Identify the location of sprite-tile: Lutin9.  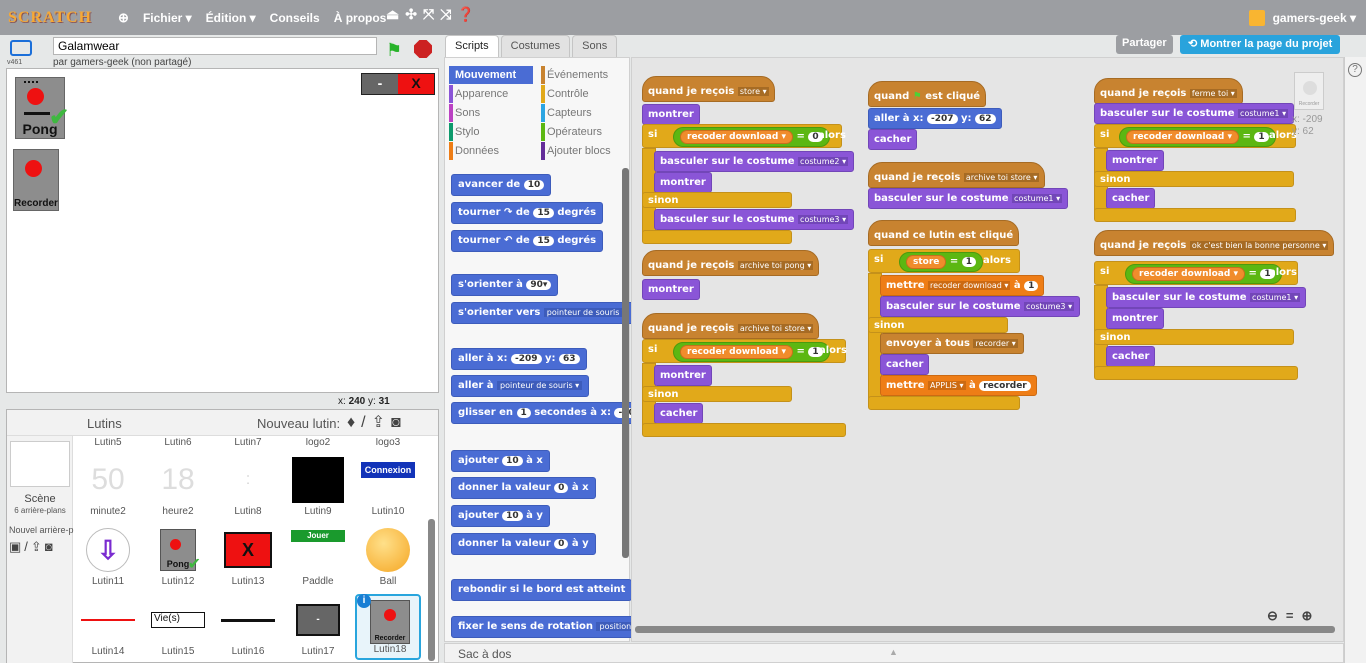
(318, 487).